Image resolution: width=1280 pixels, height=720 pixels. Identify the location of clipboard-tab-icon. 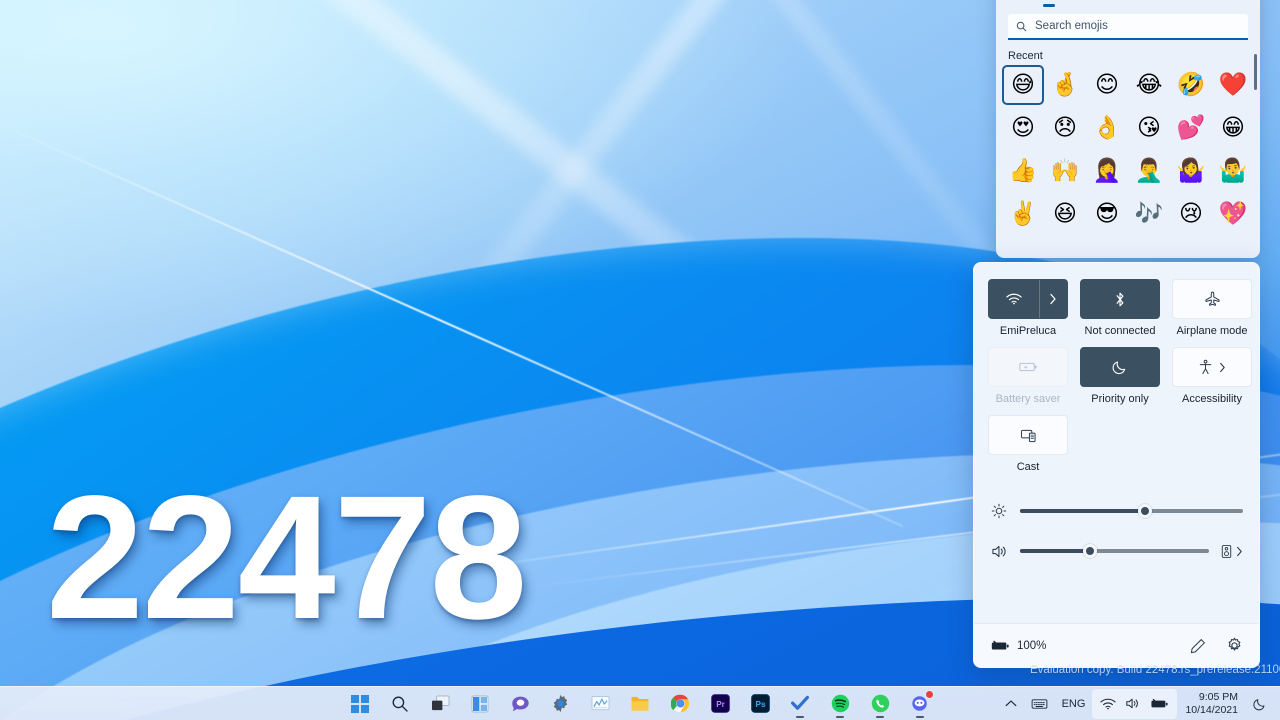
(1175, 3).